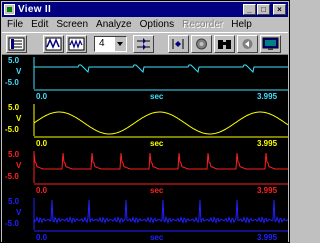 The image size is (320, 243). What do you see at coordinates (160, 123) in the screenshot?
I see `channel-2-trace` at bounding box center [160, 123].